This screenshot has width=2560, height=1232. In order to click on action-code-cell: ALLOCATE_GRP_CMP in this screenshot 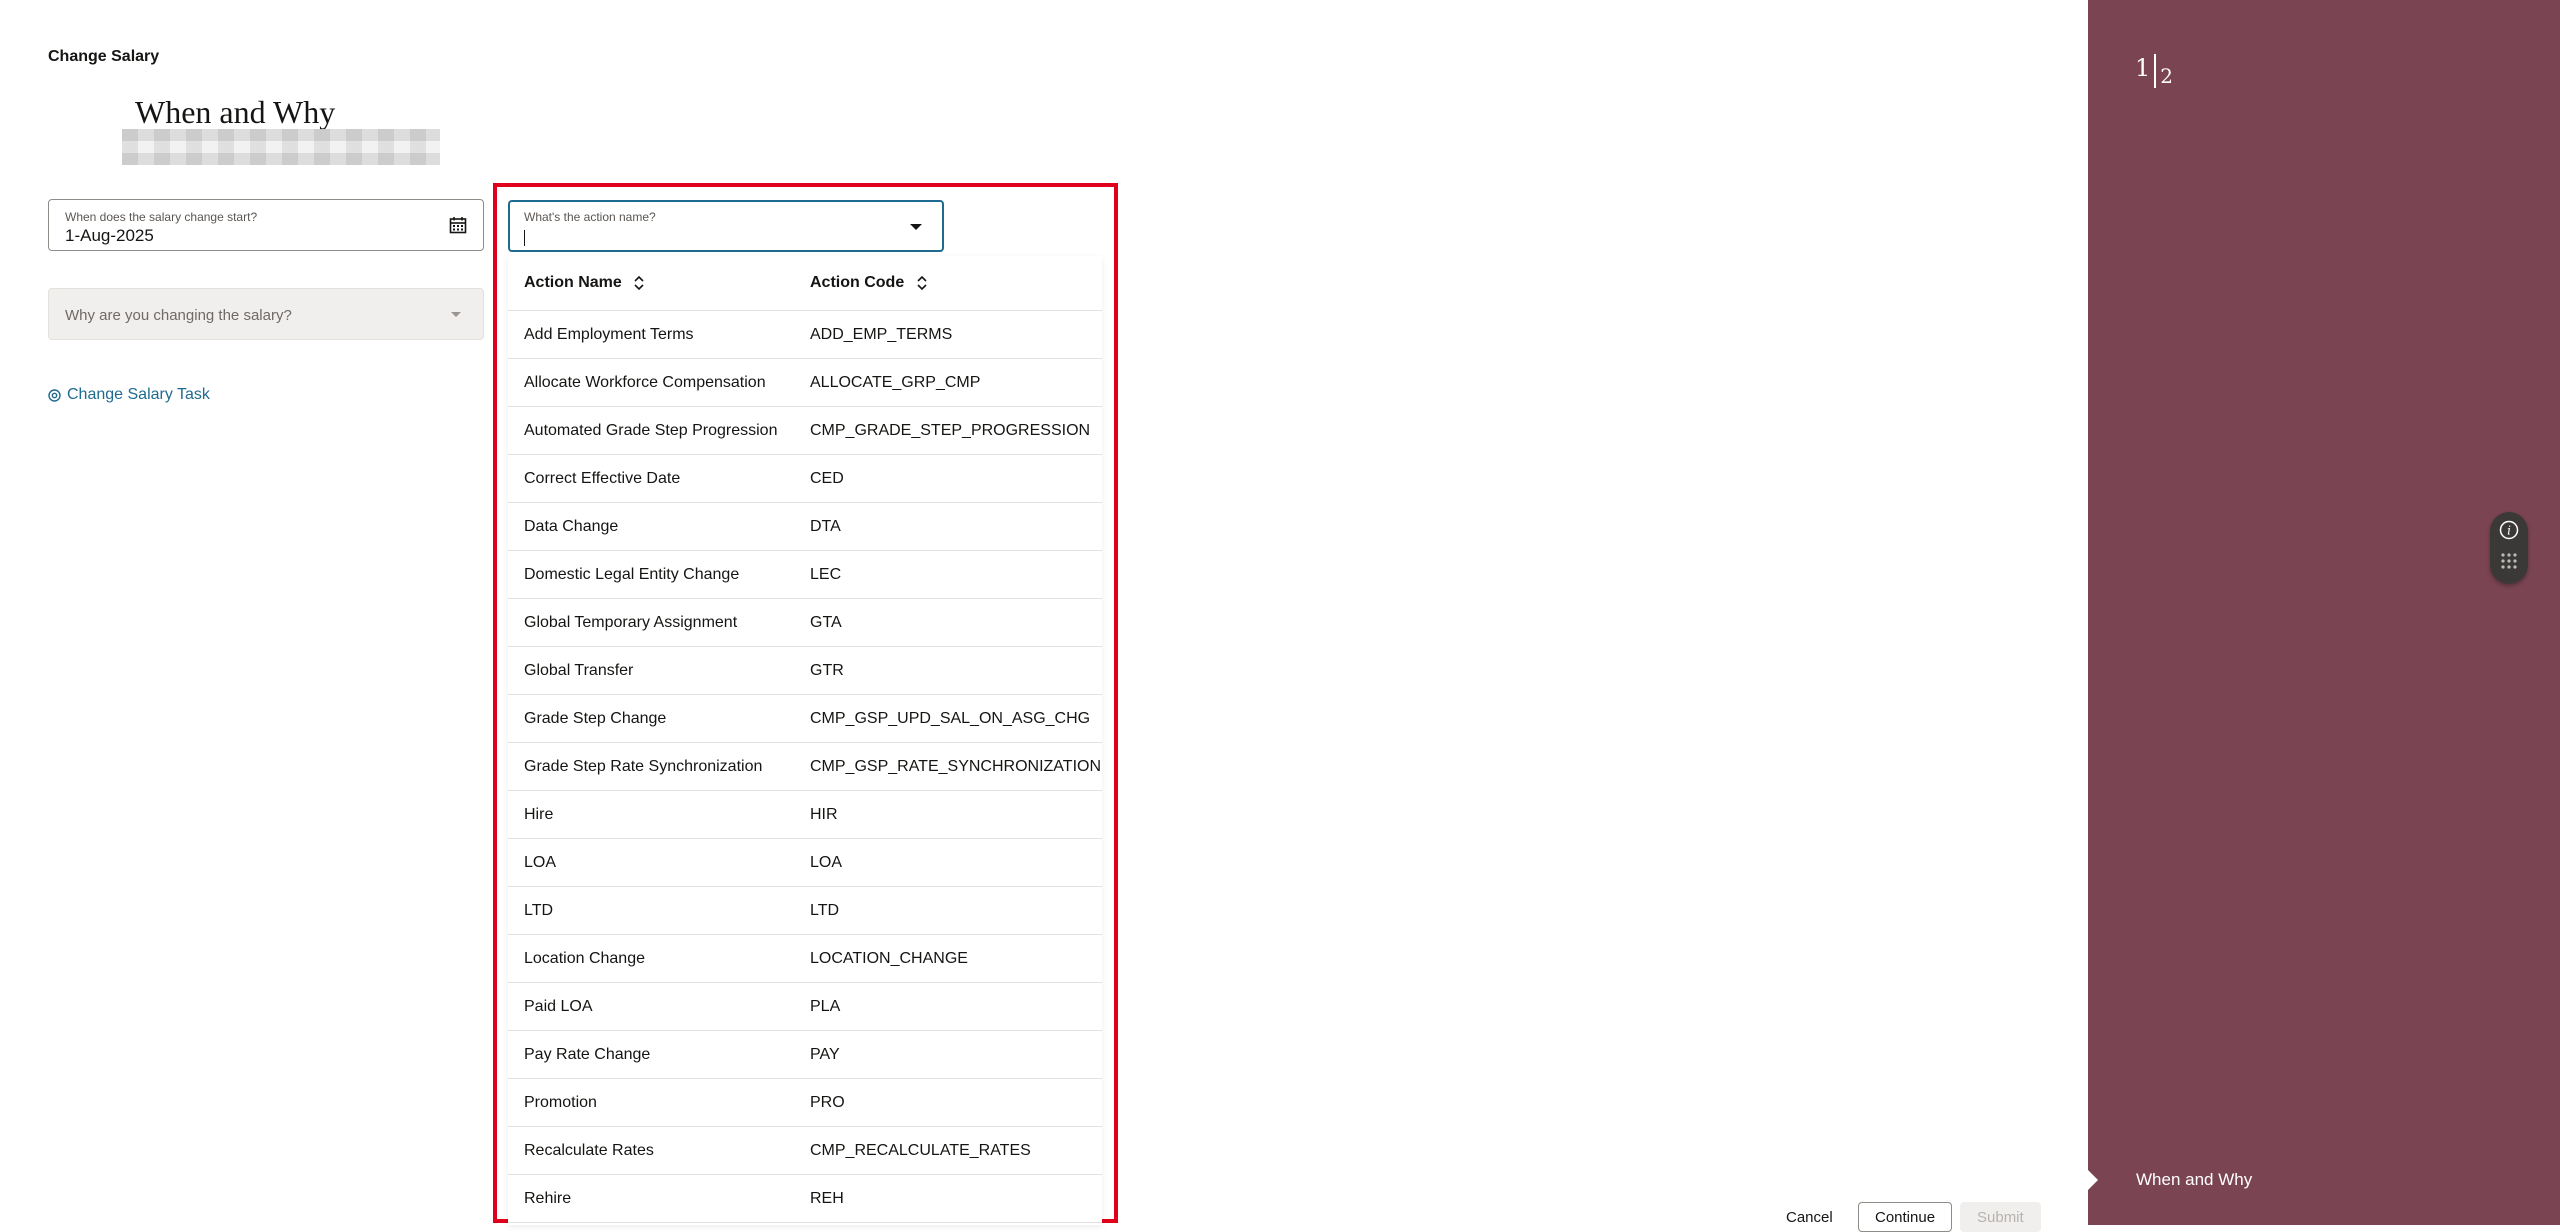, I will do `click(948, 382)`.